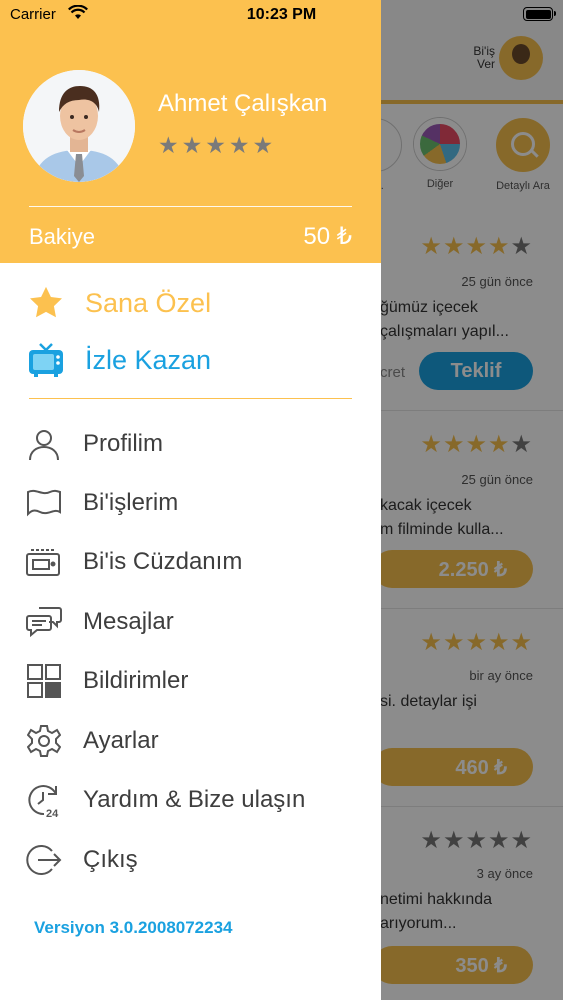 This screenshot has width=563, height=1000. Describe the element at coordinates (46, 360) in the screenshot. I see `tv-icon` at that location.